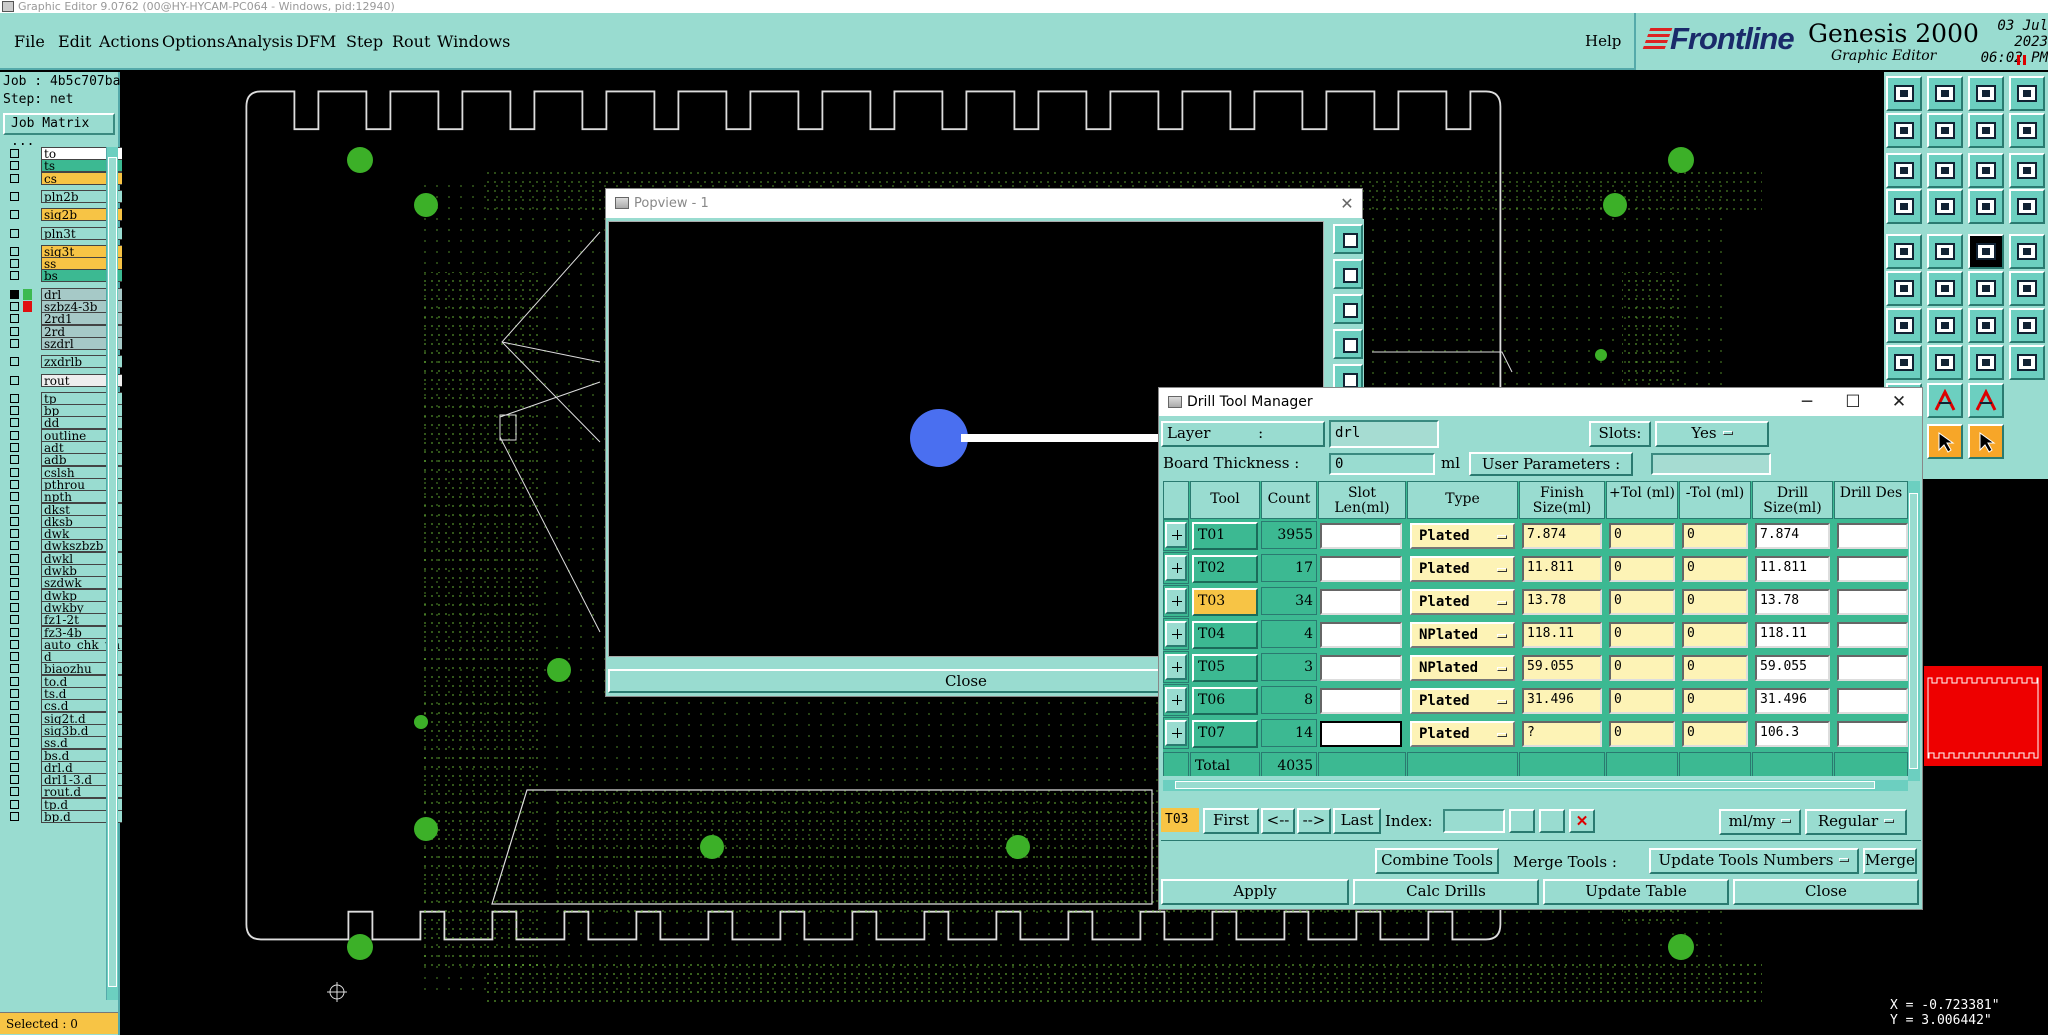 The width and height of the screenshot is (2048, 1035). Describe the element at coordinates (1225, 602) in the screenshot. I see `tool-cell: T03` at that location.